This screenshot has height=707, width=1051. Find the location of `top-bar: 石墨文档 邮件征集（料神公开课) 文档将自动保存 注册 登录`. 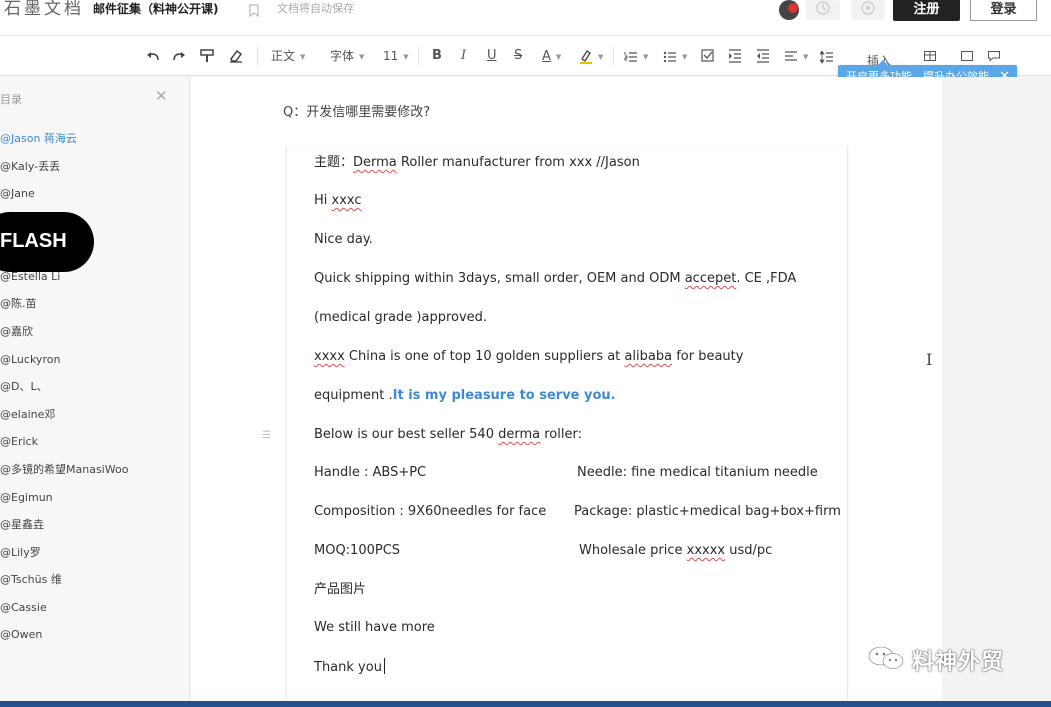

top-bar: 石墨文档 邮件征集（料神公开课) 文档将自动保存 注册 登录 is located at coordinates (525, 18).